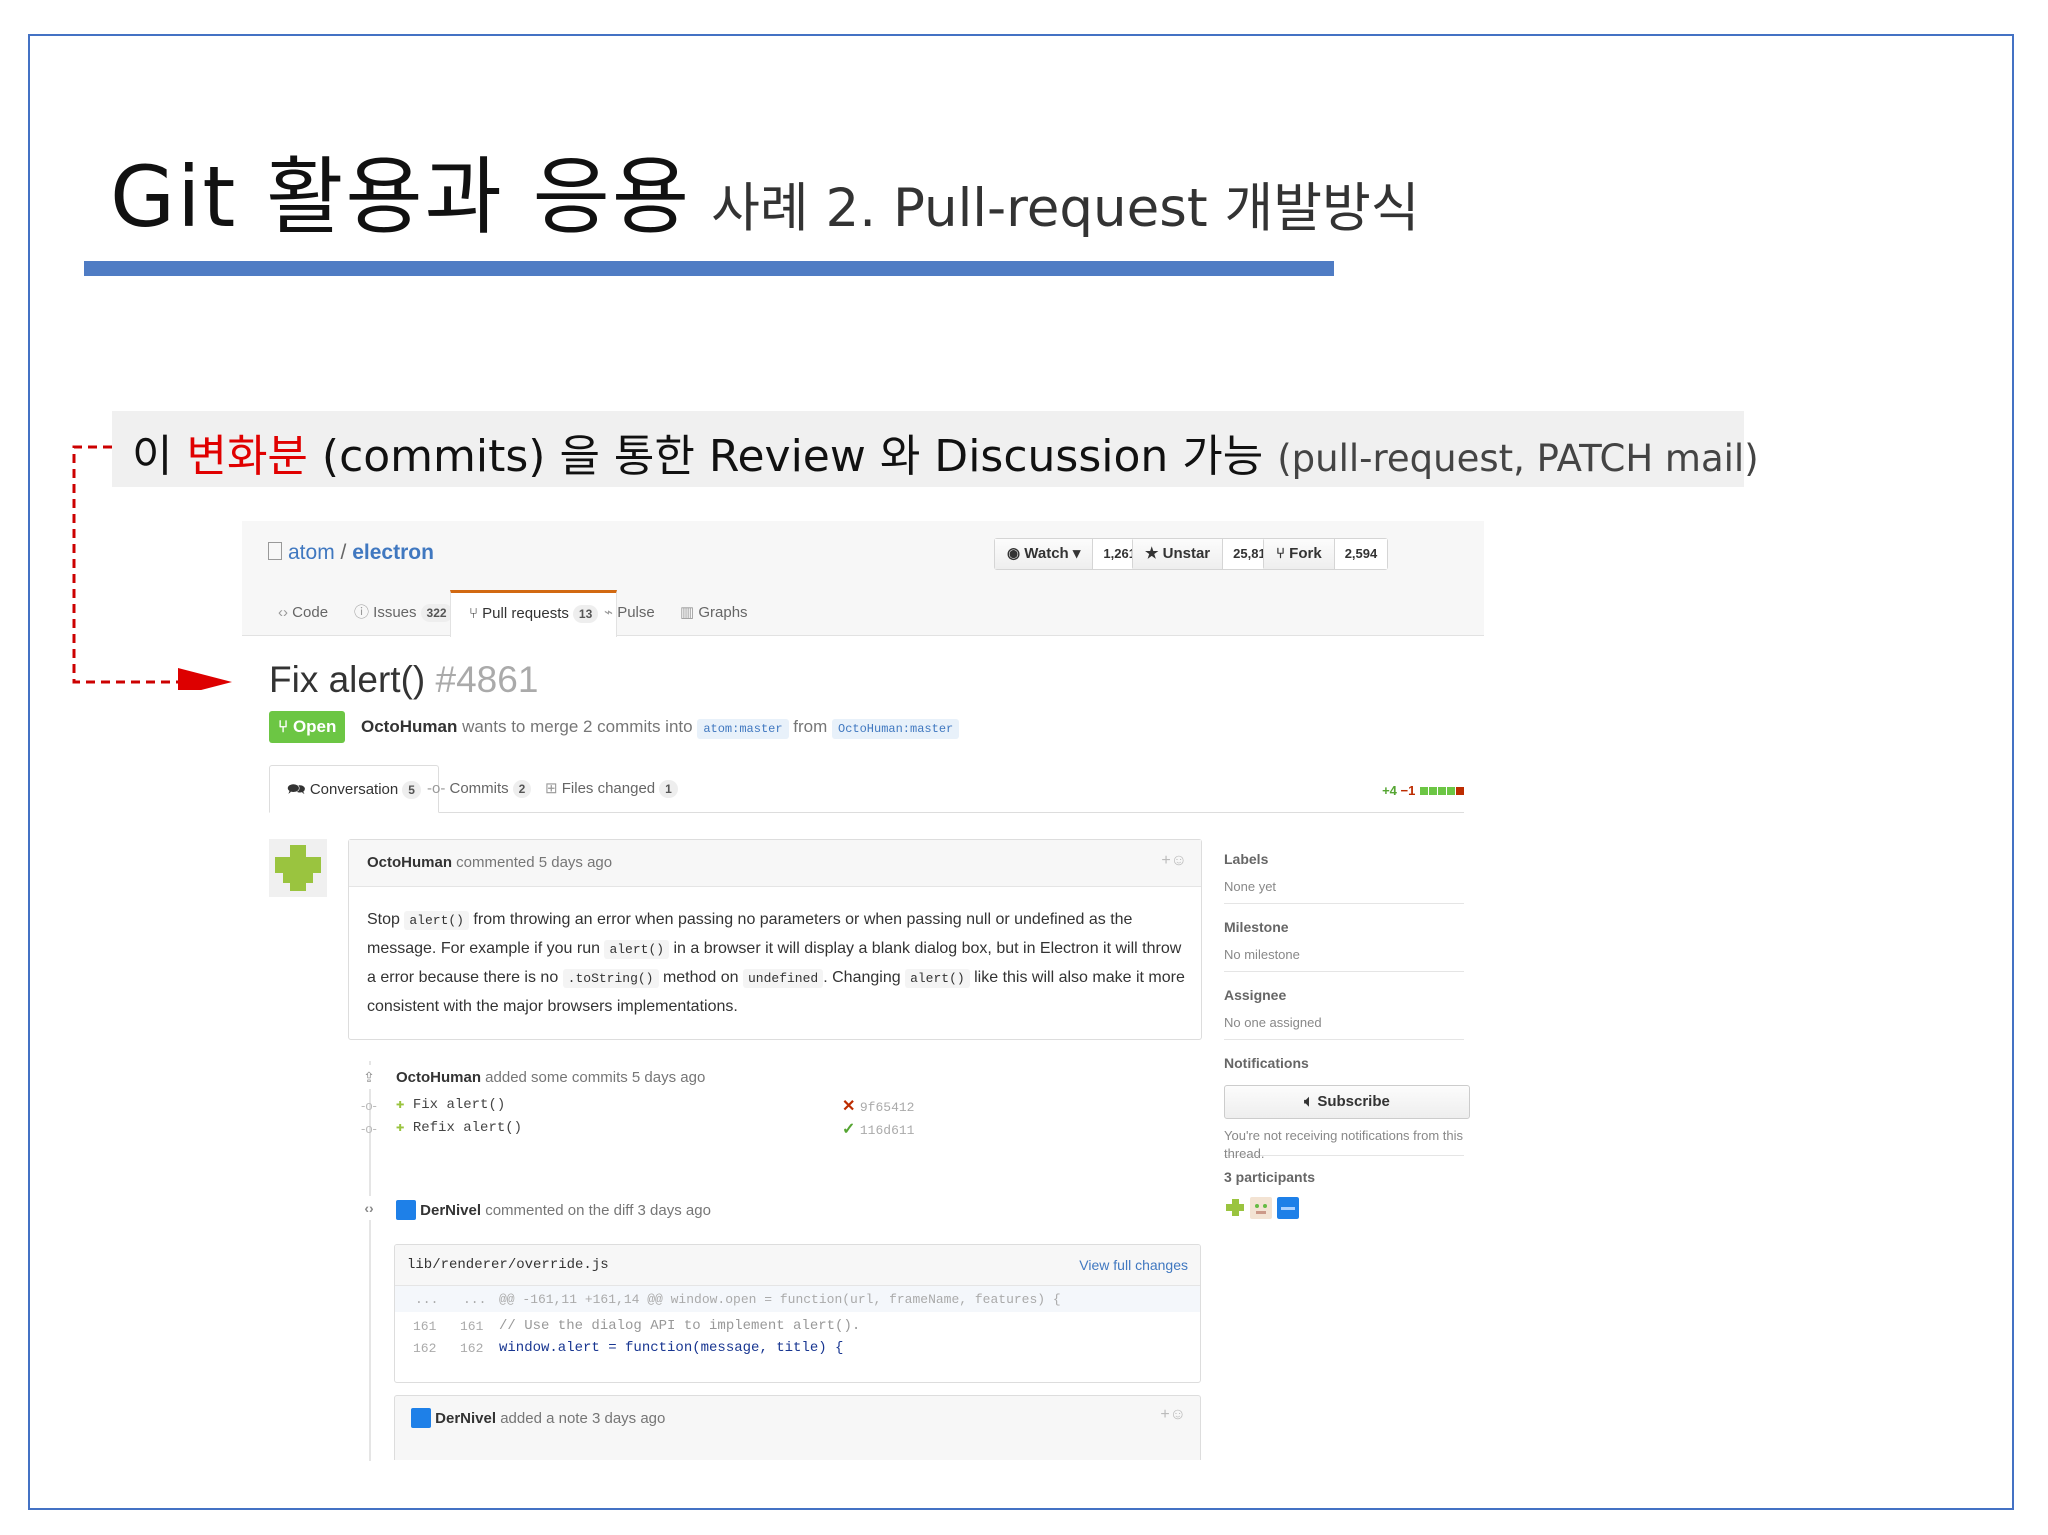  Describe the element at coordinates (1344, 945) in the screenshot. I see `sidebar-milestone: Milestone No milestone` at that location.